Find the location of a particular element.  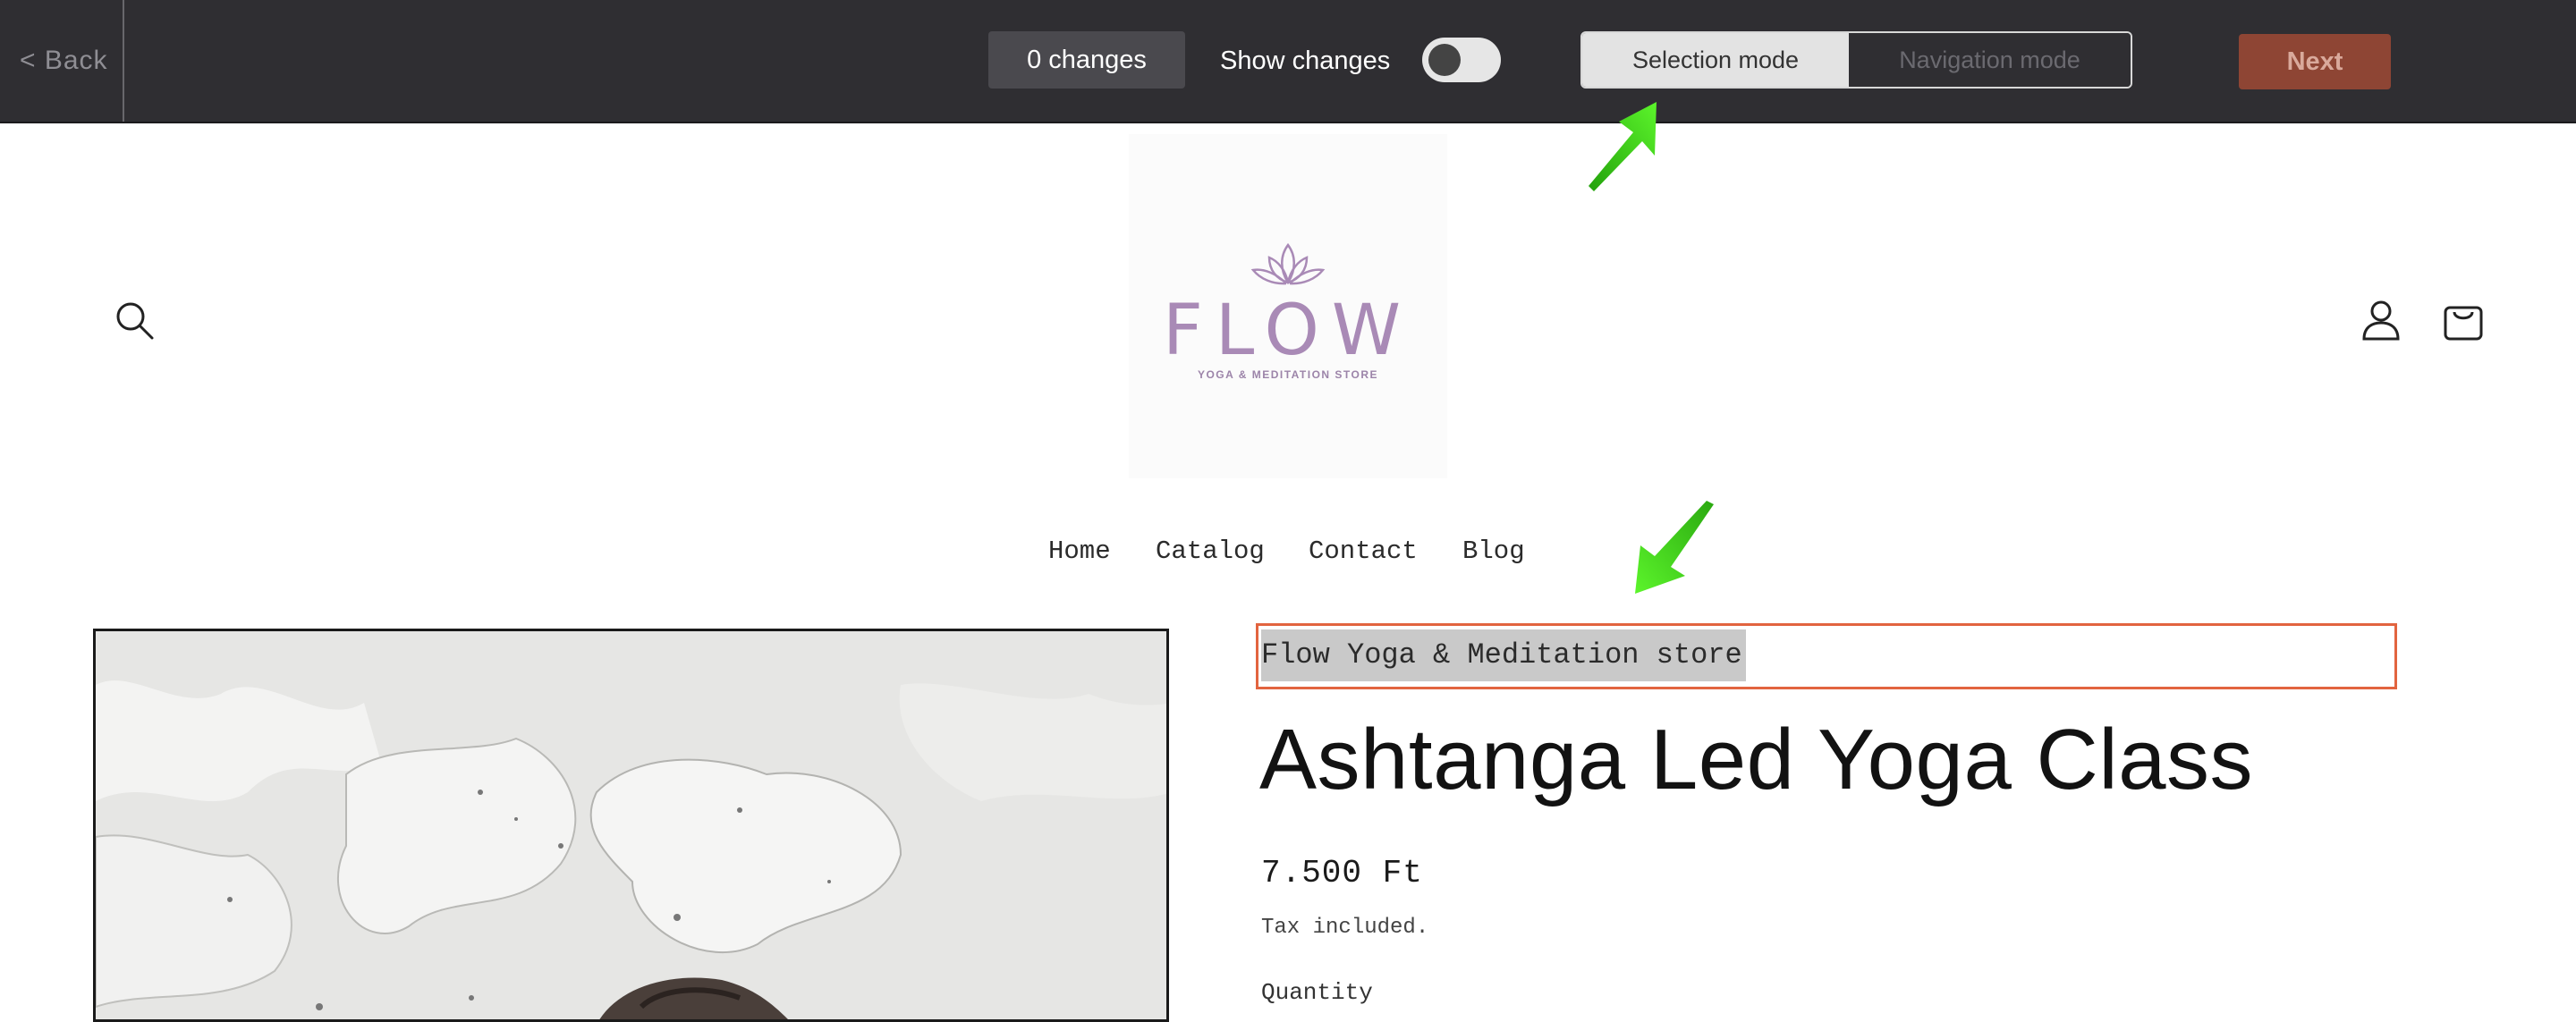

navigation-mode-button: Navigation mode is located at coordinates (1990, 60).